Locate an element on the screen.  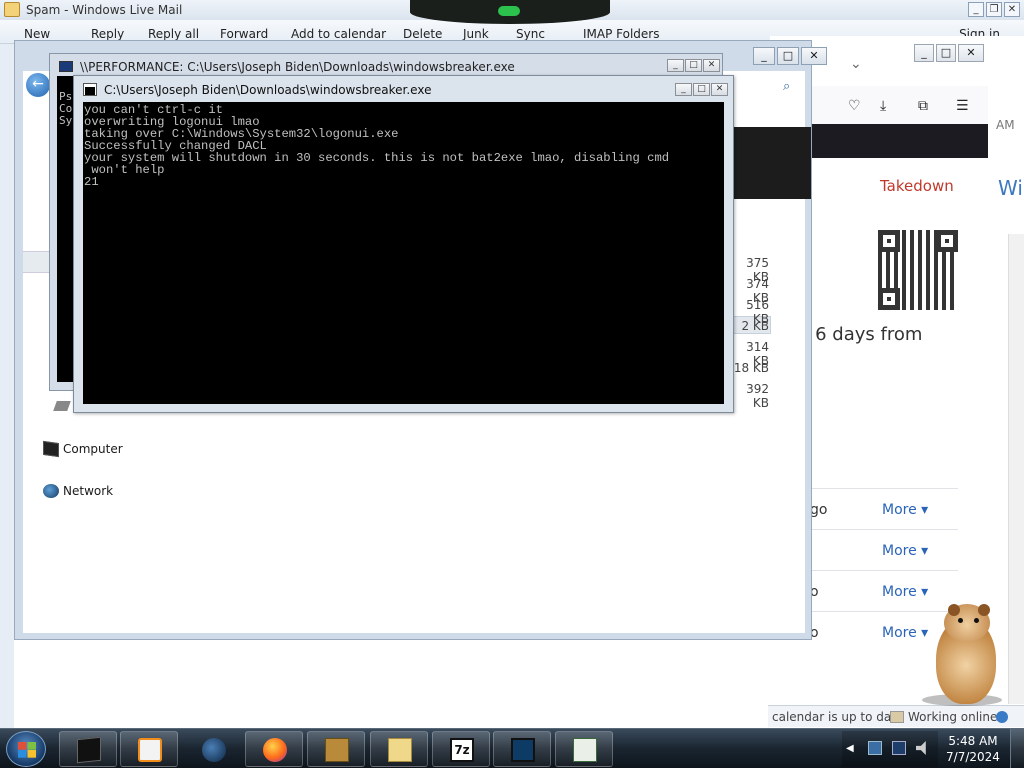
search-icon: ⌕ is located at coordinates (786, 86).